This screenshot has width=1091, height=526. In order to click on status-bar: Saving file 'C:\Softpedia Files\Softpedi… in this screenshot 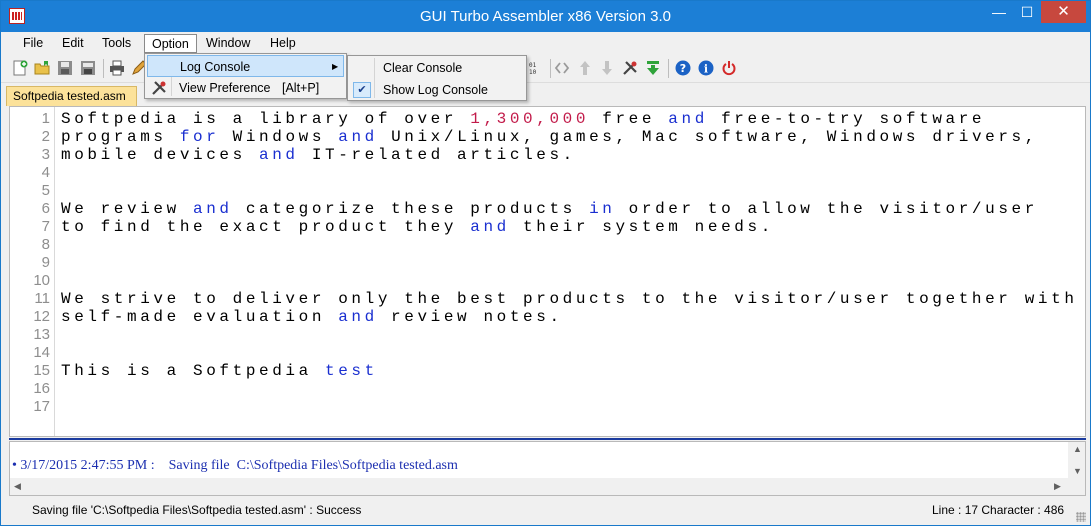, I will do `click(545, 511)`.